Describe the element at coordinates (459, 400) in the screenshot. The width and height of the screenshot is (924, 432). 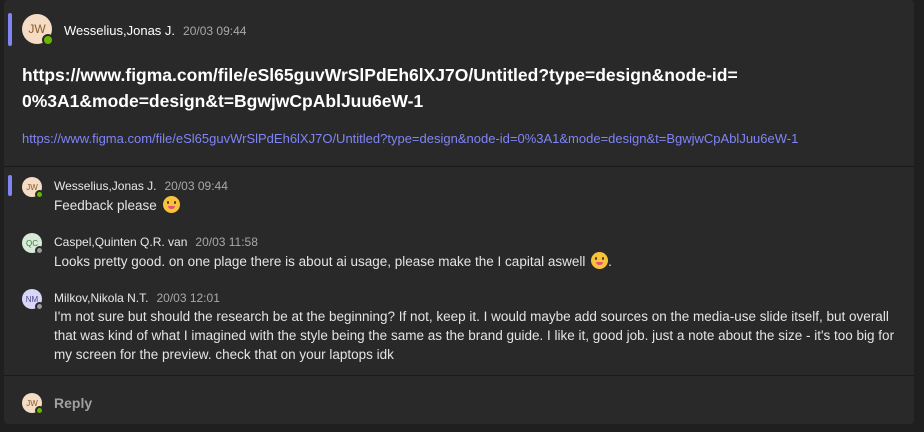
I see `reply-bar` at that location.